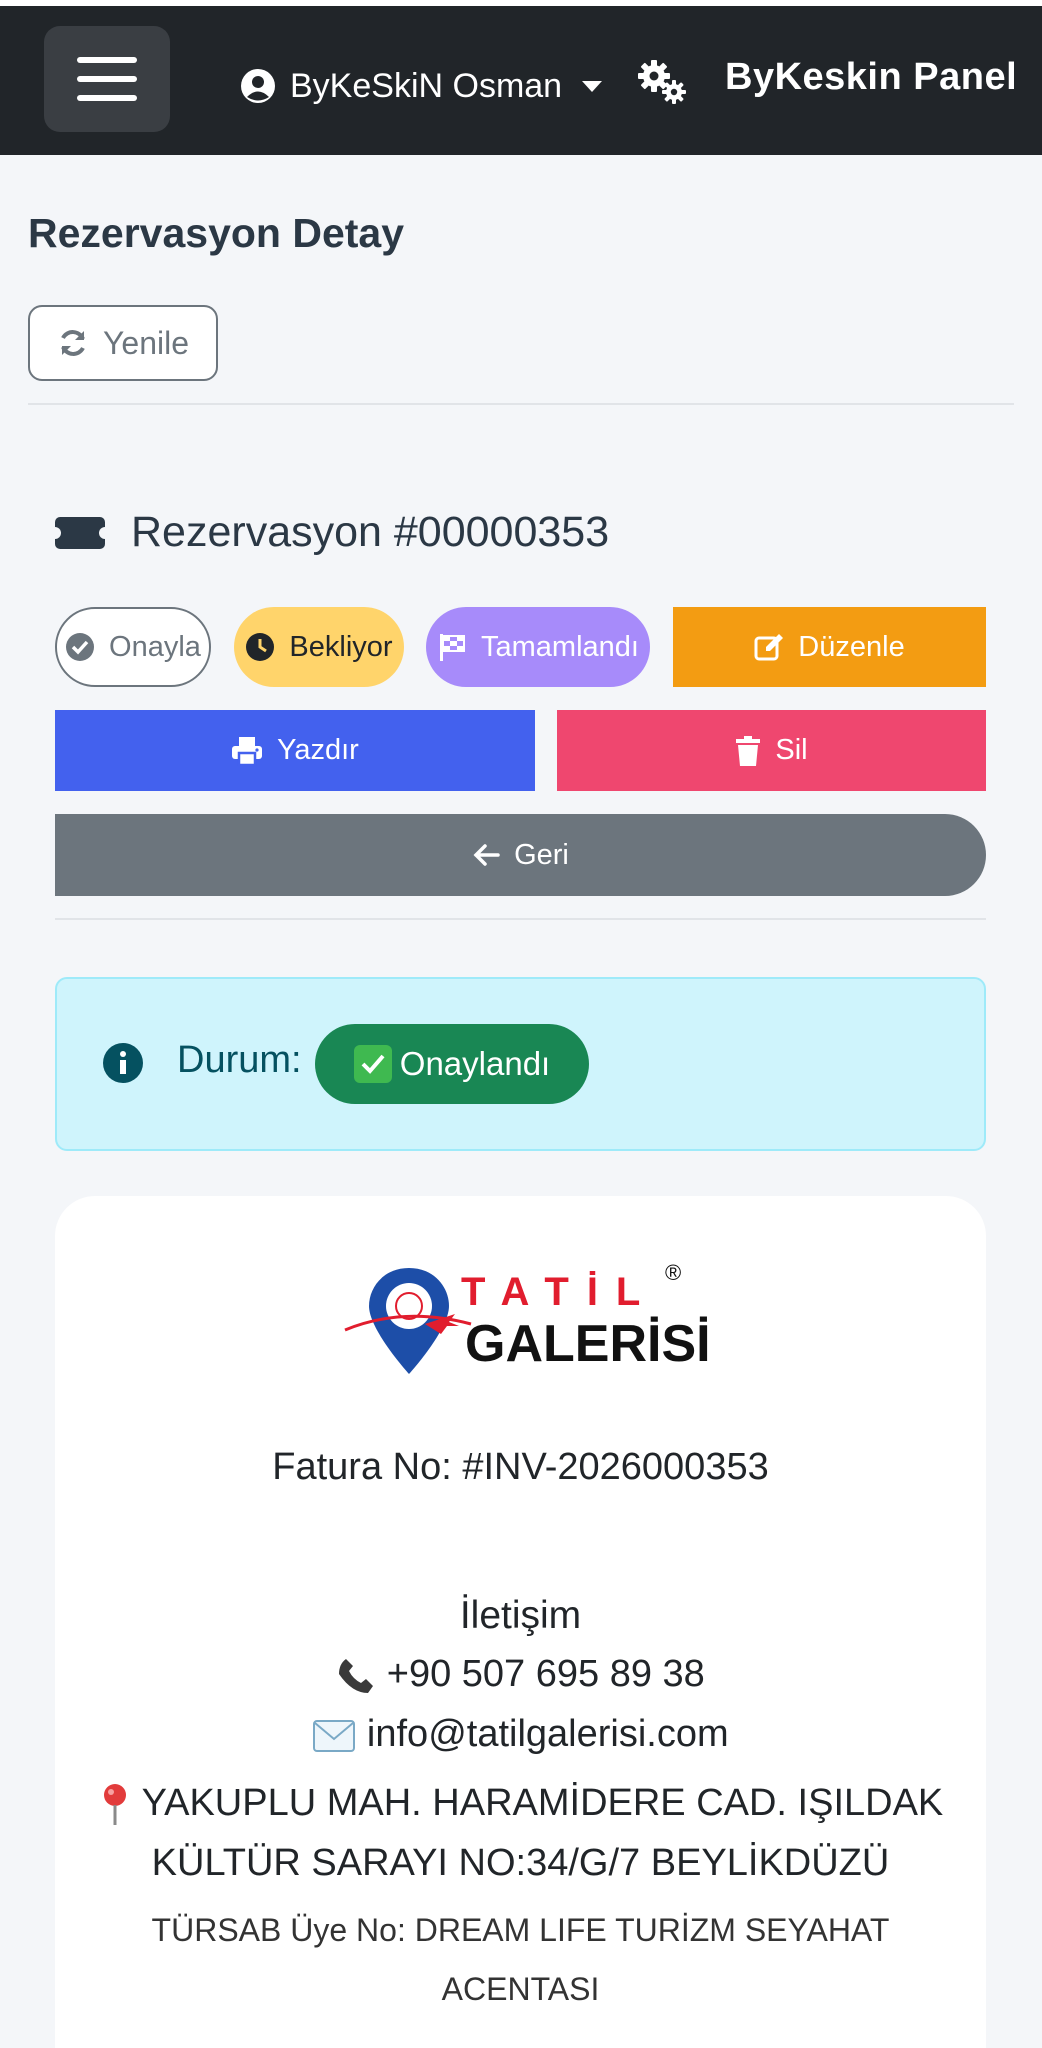 This screenshot has width=1042, height=2048. I want to click on printer-icon, so click(247, 751).